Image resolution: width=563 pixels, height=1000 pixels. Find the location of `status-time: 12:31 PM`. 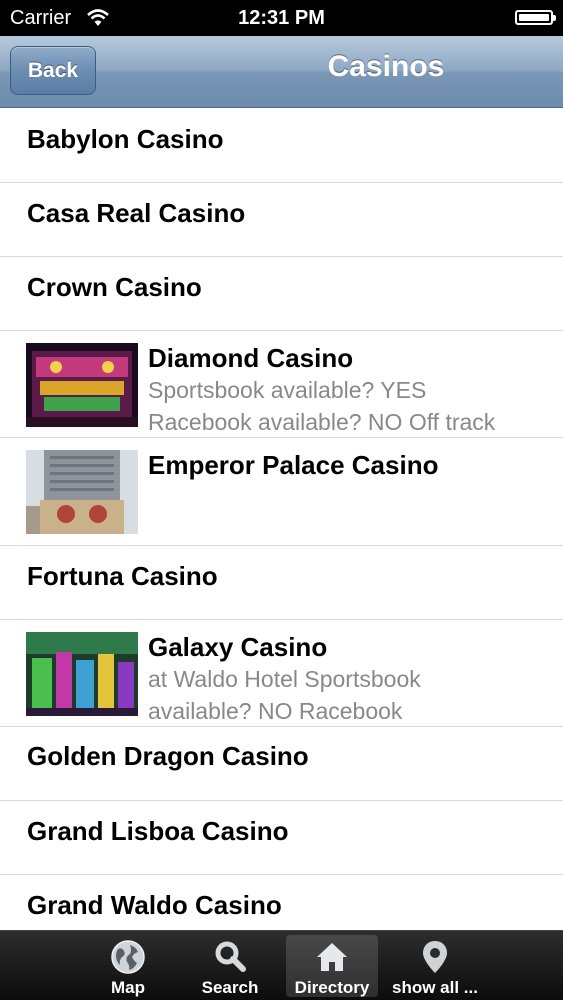

status-time: 12:31 PM is located at coordinates (281, 18).